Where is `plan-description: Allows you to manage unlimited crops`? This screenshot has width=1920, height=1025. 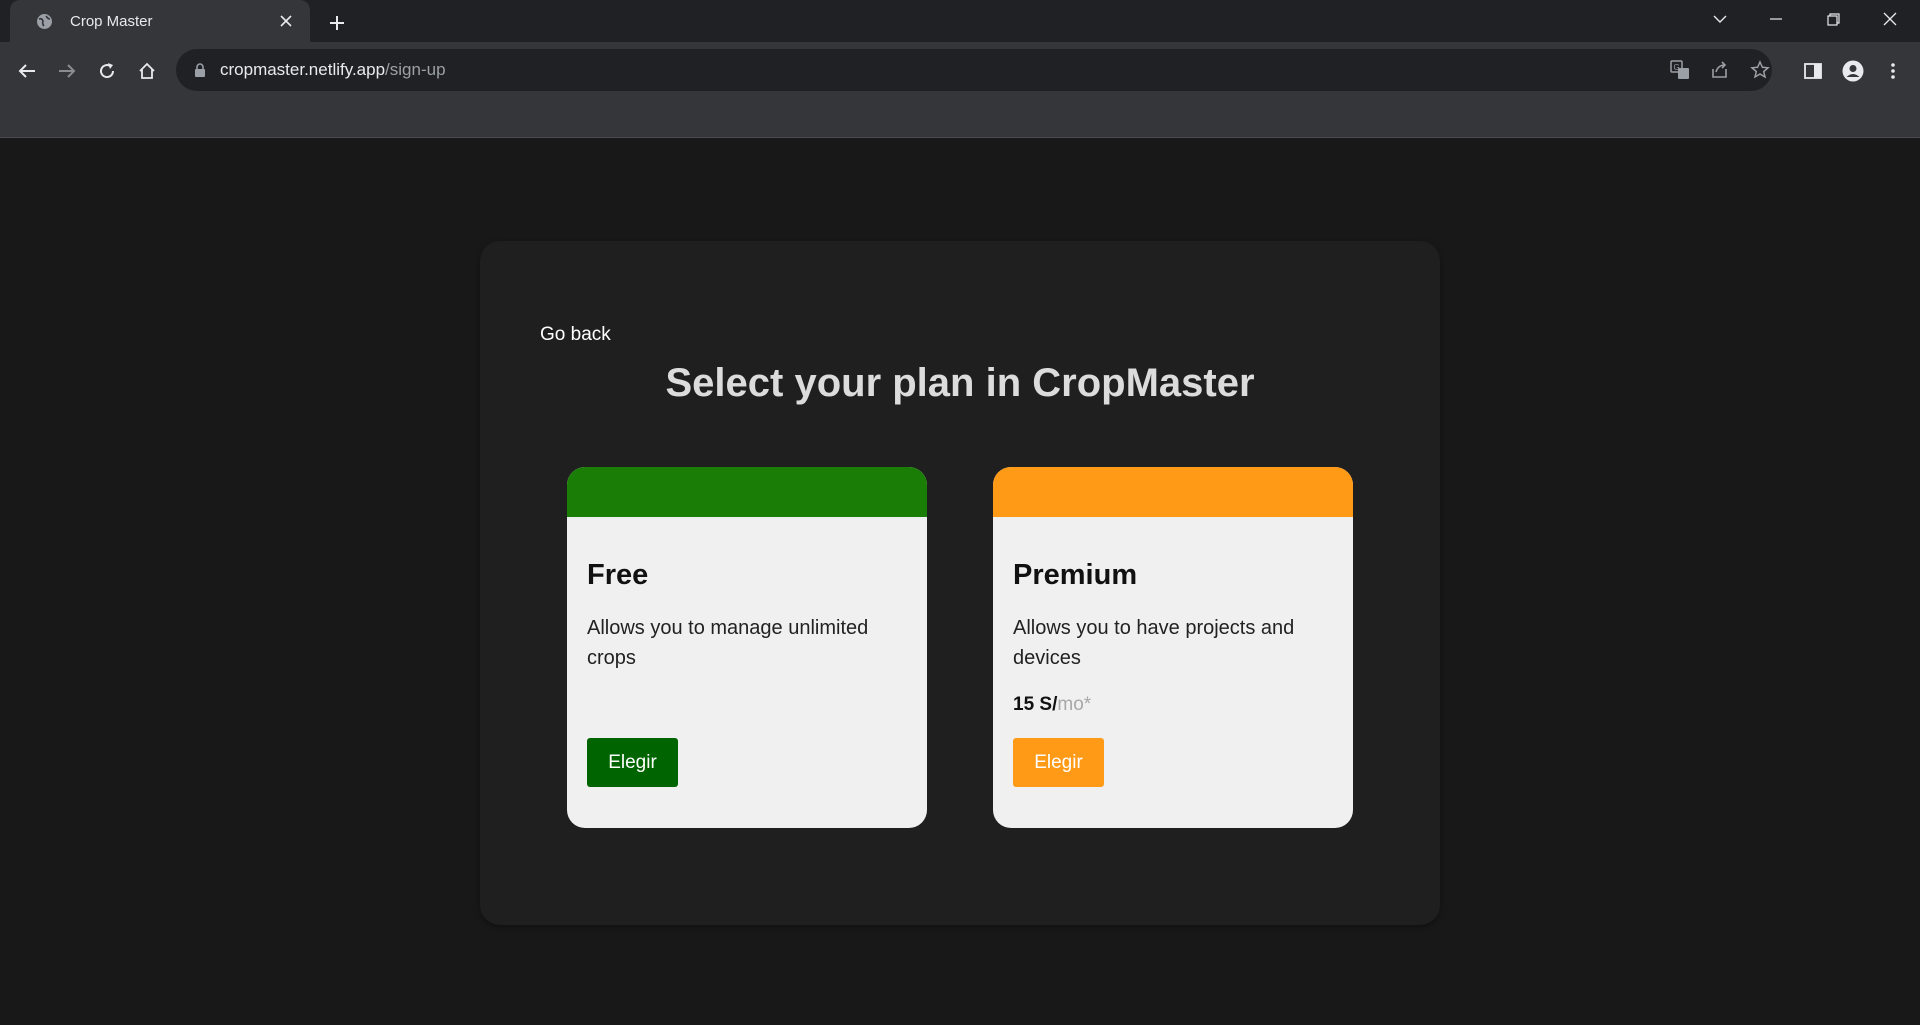 plan-description: Allows you to manage unlimited crops is located at coordinates (728, 643).